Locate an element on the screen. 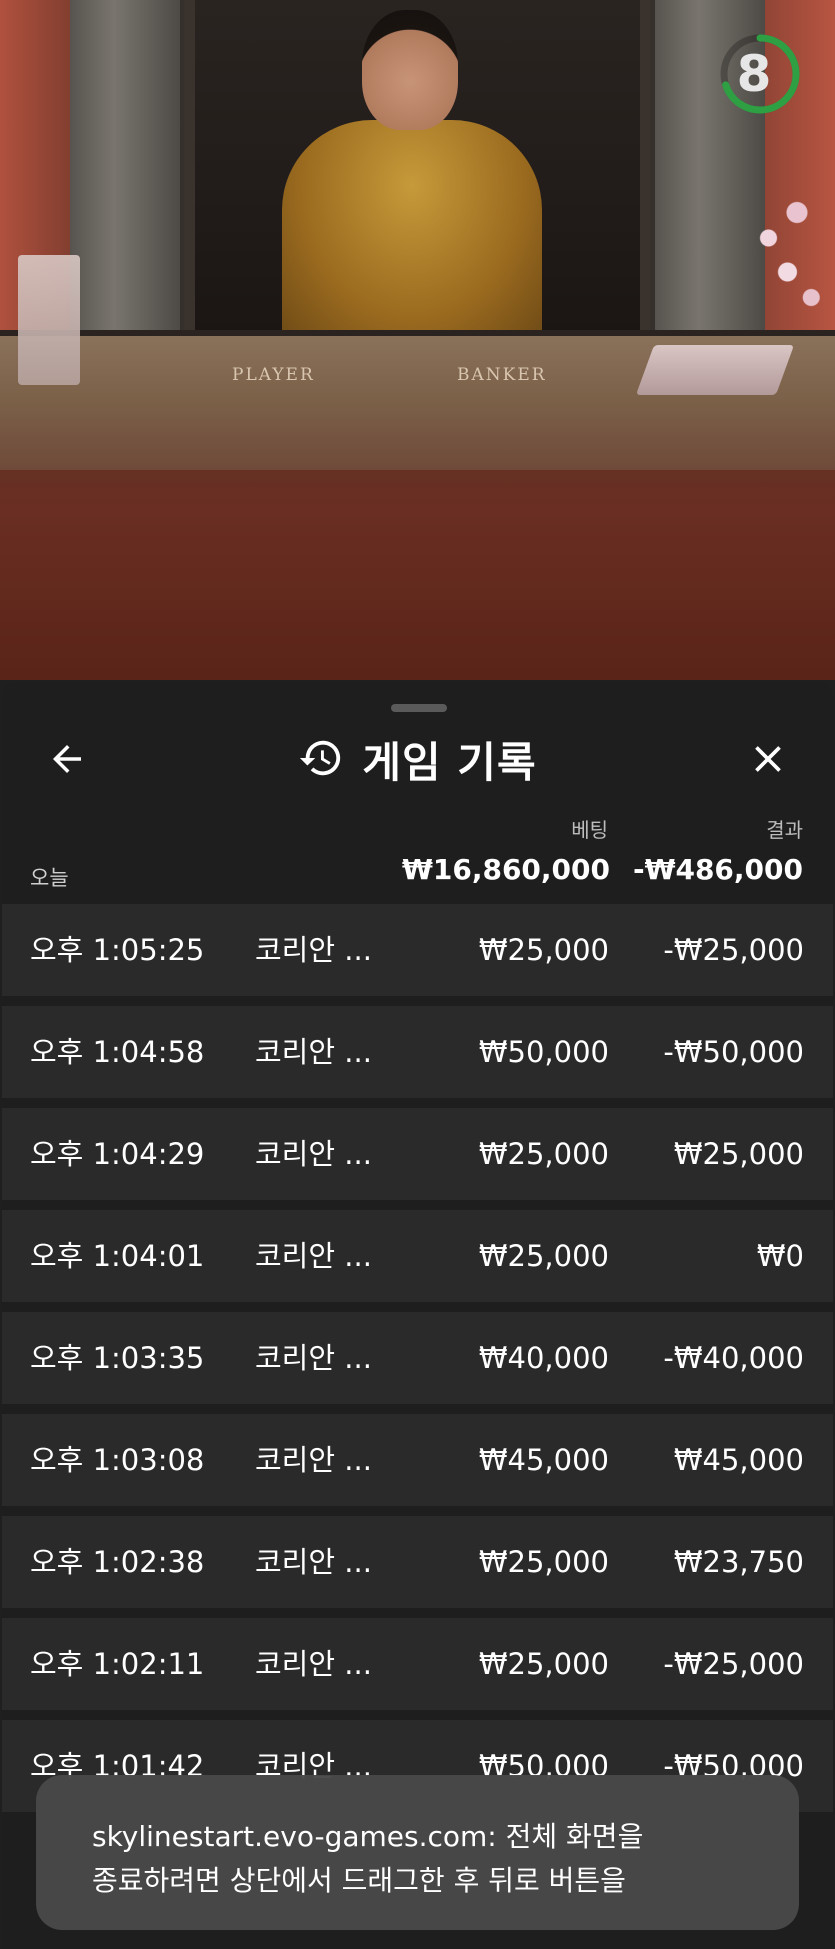  history-icon is located at coordinates (321, 760).